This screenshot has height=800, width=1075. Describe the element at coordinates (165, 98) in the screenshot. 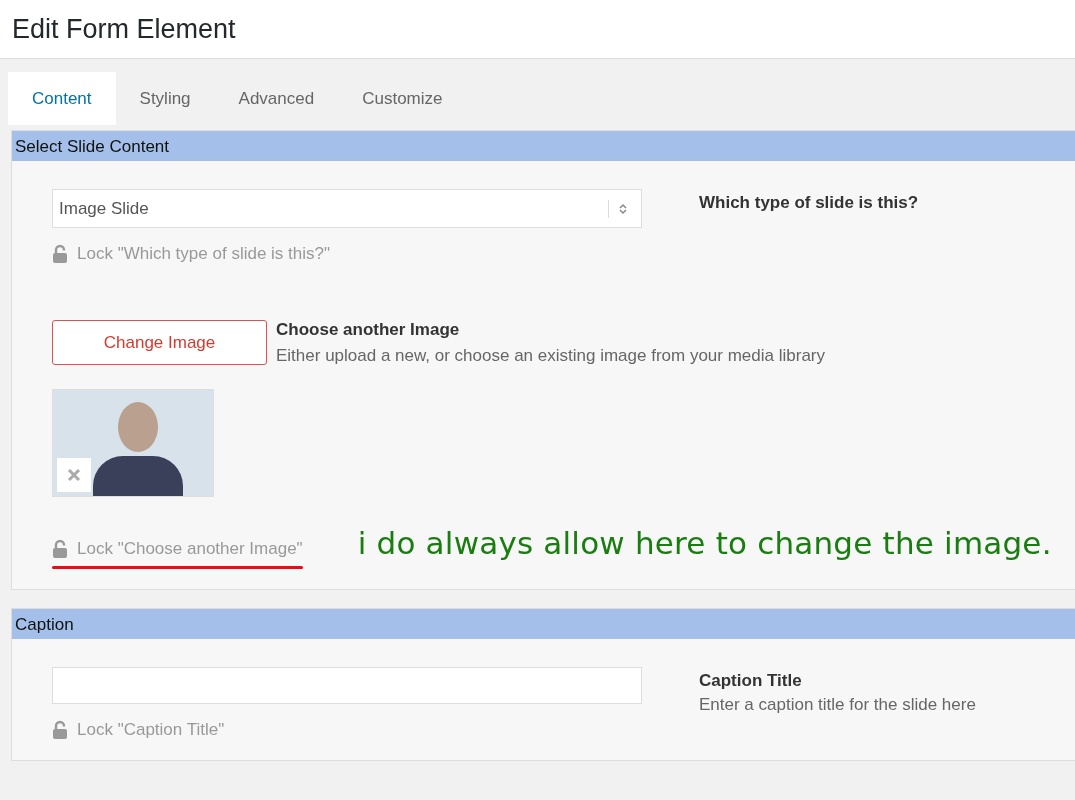

I see `tab: Styling` at that location.